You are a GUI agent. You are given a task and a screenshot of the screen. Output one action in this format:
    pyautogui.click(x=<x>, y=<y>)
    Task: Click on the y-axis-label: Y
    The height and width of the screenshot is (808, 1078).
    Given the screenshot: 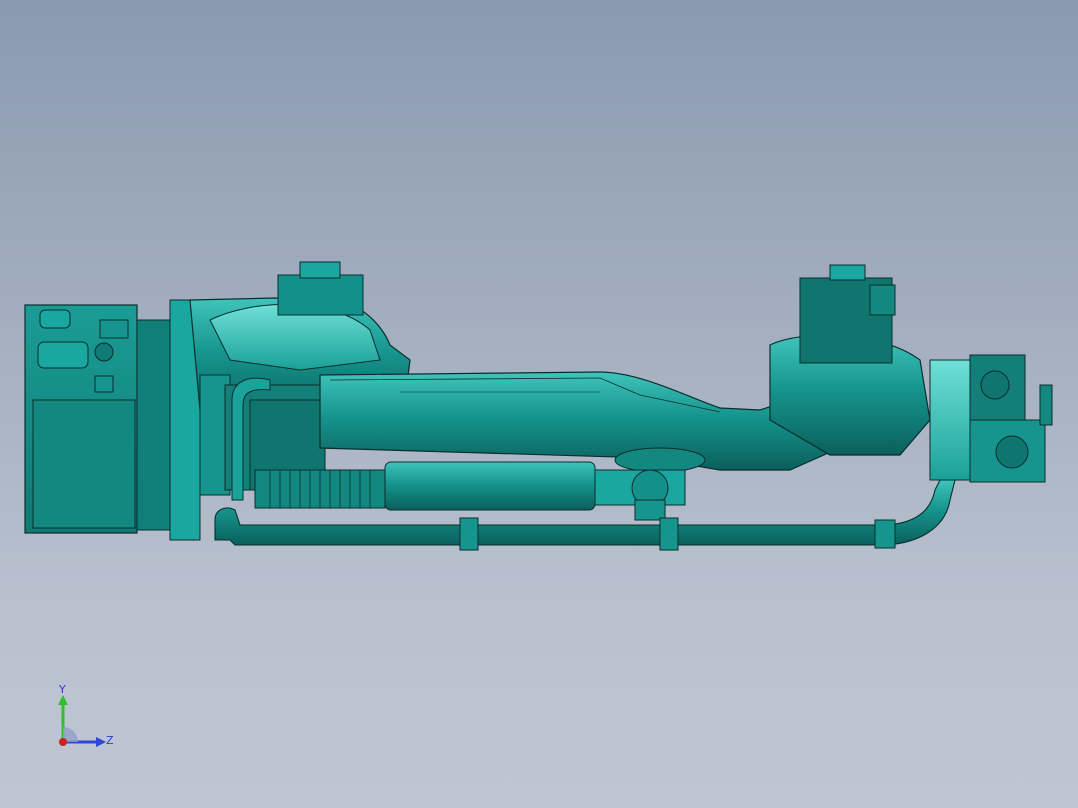 What is the action you would take?
    pyautogui.click(x=62, y=690)
    